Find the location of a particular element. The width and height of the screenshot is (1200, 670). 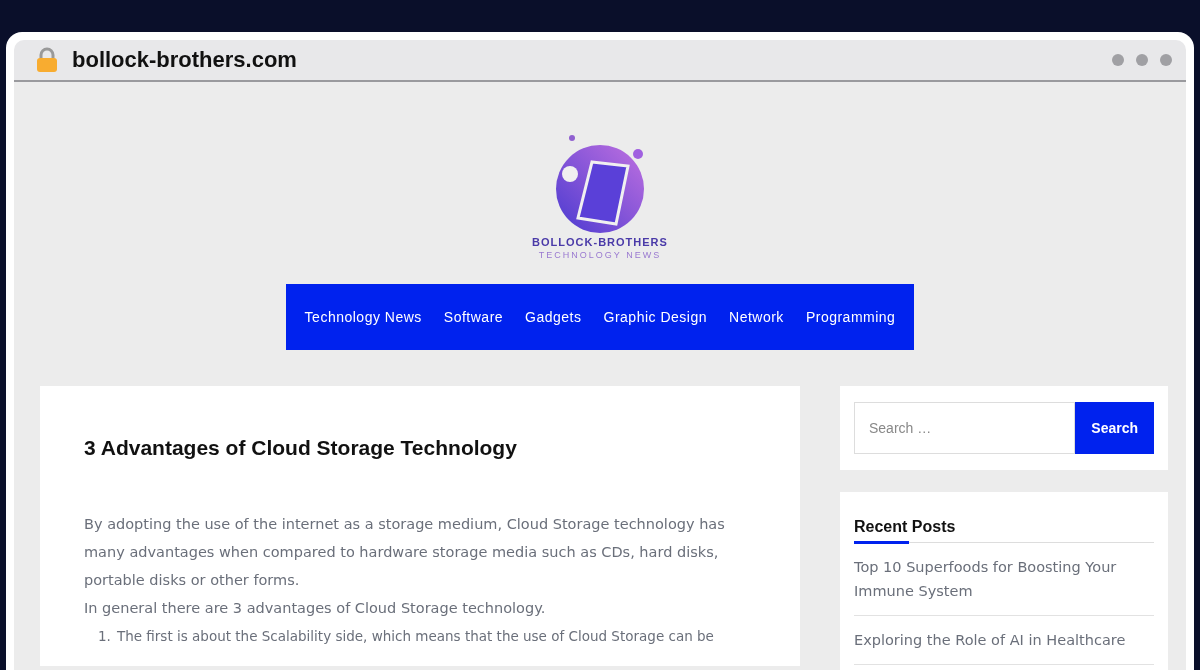

search-button: Search is located at coordinates (1114, 428).